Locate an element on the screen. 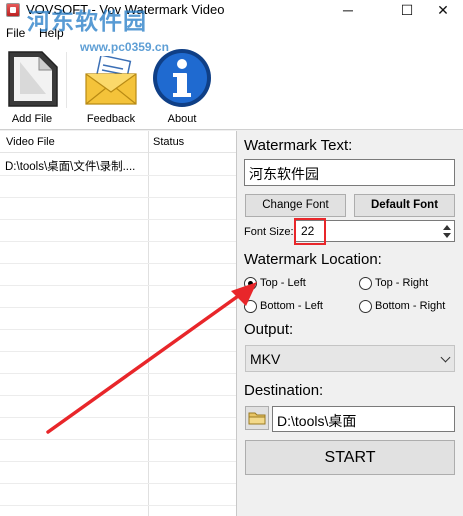 The height and width of the screenshot is (516, 463). toolbar-separator is located at coordinates (66, 80).